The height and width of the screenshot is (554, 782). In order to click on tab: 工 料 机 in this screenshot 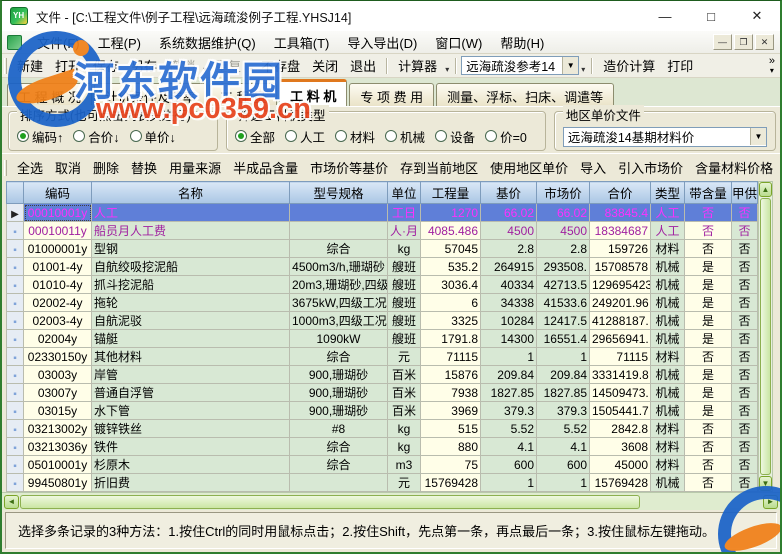, I will do `click(313, 92)`.